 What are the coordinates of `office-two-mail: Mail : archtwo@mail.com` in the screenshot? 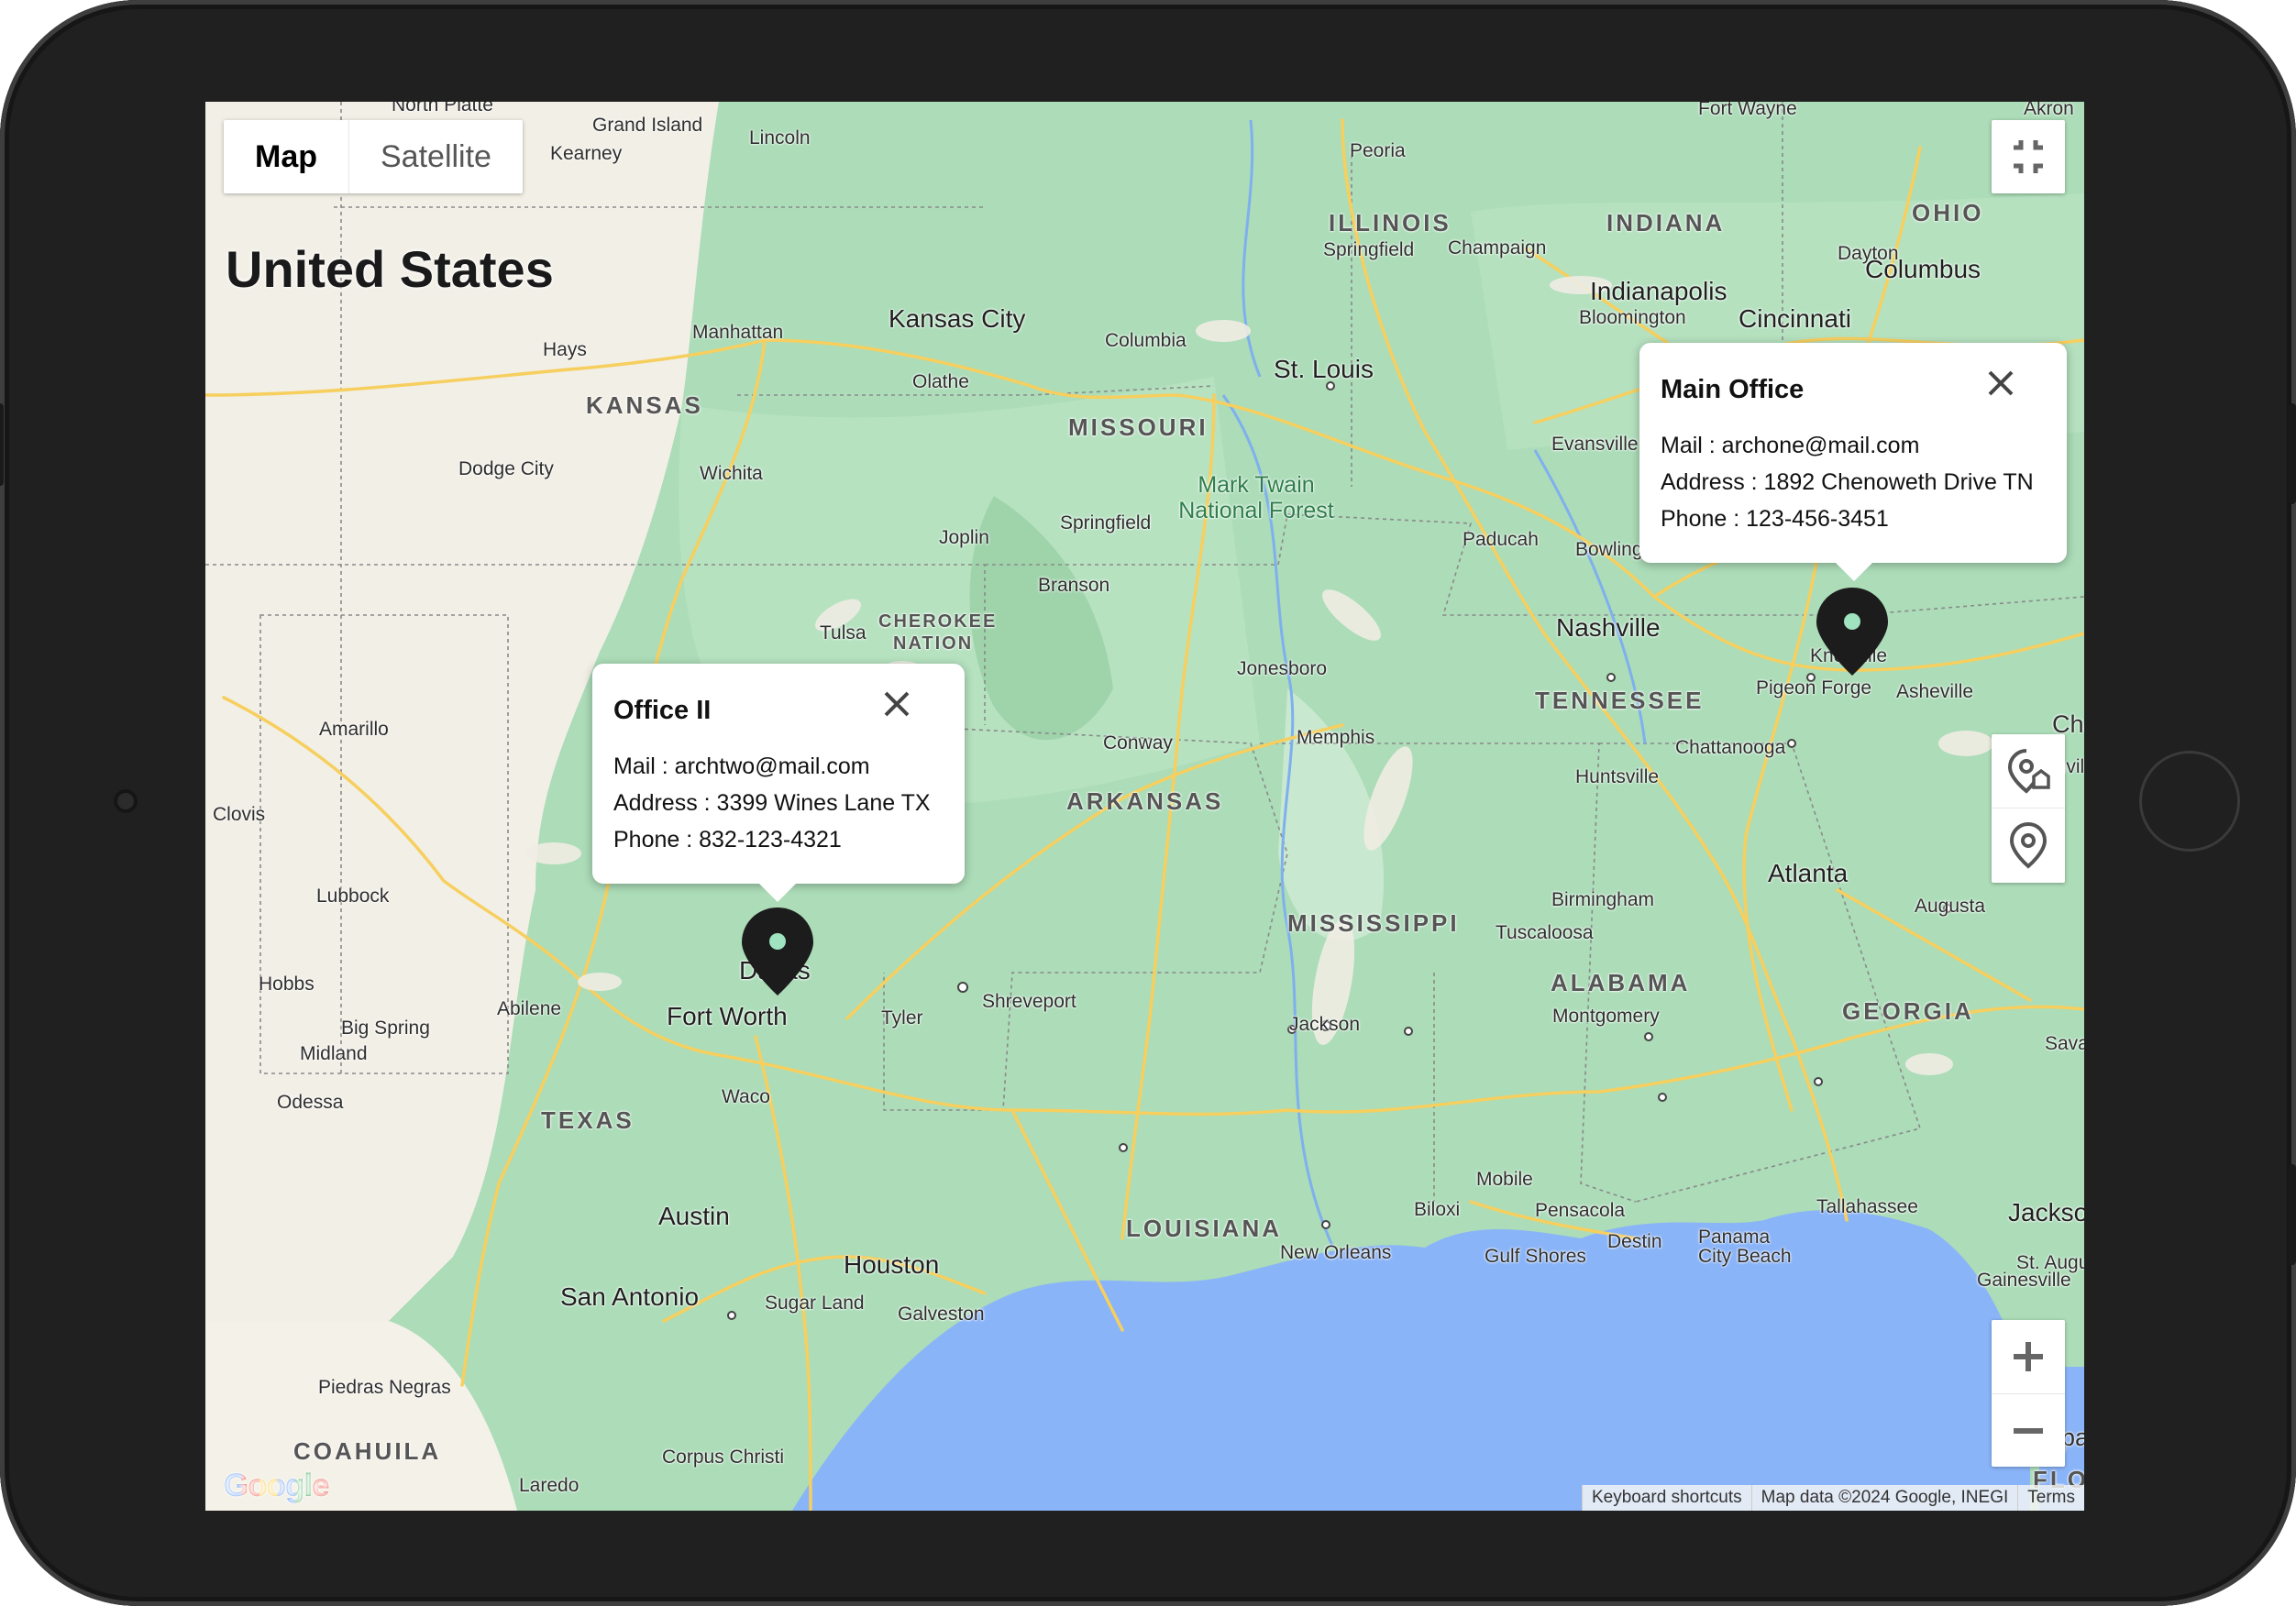 It's located at (741, 766).